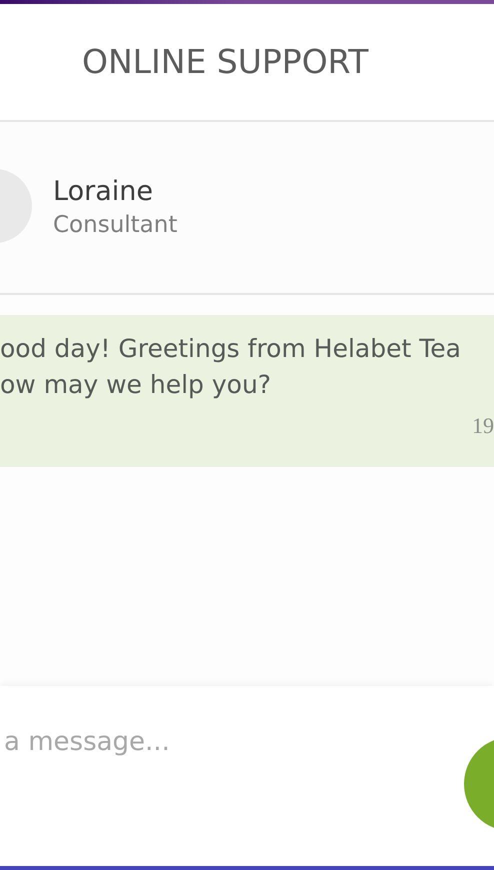  What do you see at coordinates (483, 426) in the screenshot?
I see `message-time: 19` at bounding box center [483, 426].